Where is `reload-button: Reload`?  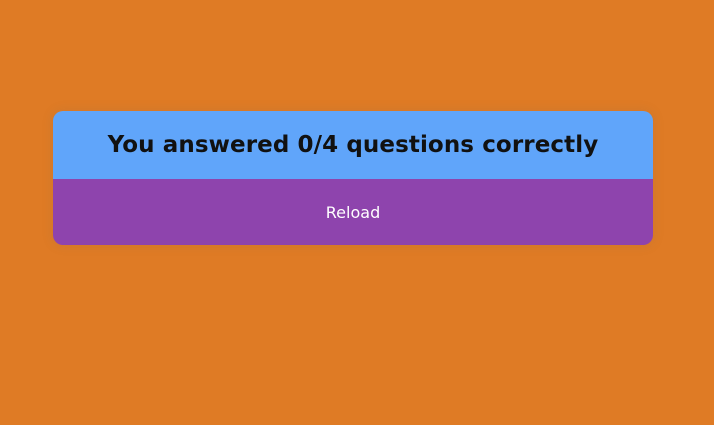 reload-button: Reload is located at coordinates (353, 212).